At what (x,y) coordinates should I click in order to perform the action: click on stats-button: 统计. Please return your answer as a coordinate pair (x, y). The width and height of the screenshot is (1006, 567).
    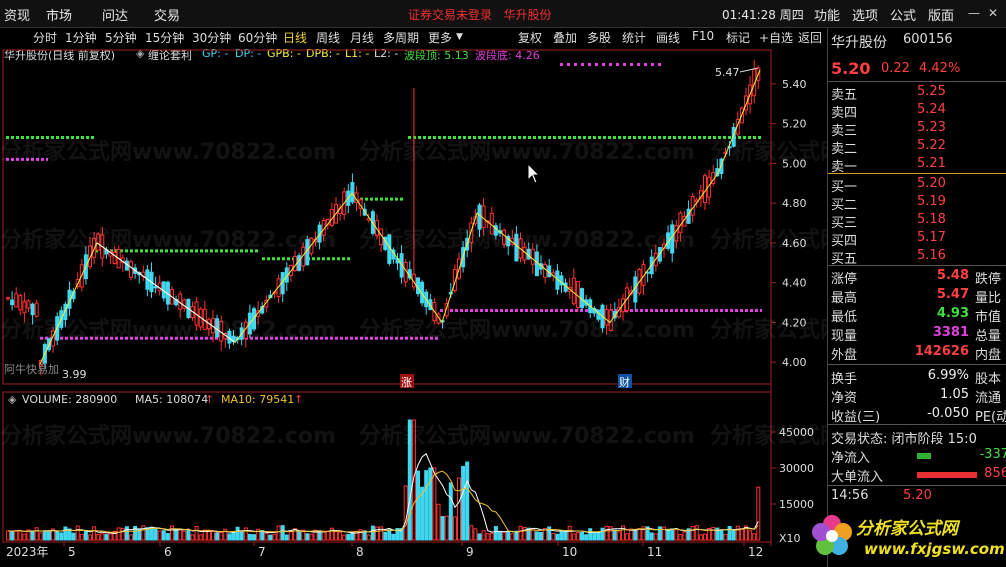
    Looking at the image, I should click on (634, 37).